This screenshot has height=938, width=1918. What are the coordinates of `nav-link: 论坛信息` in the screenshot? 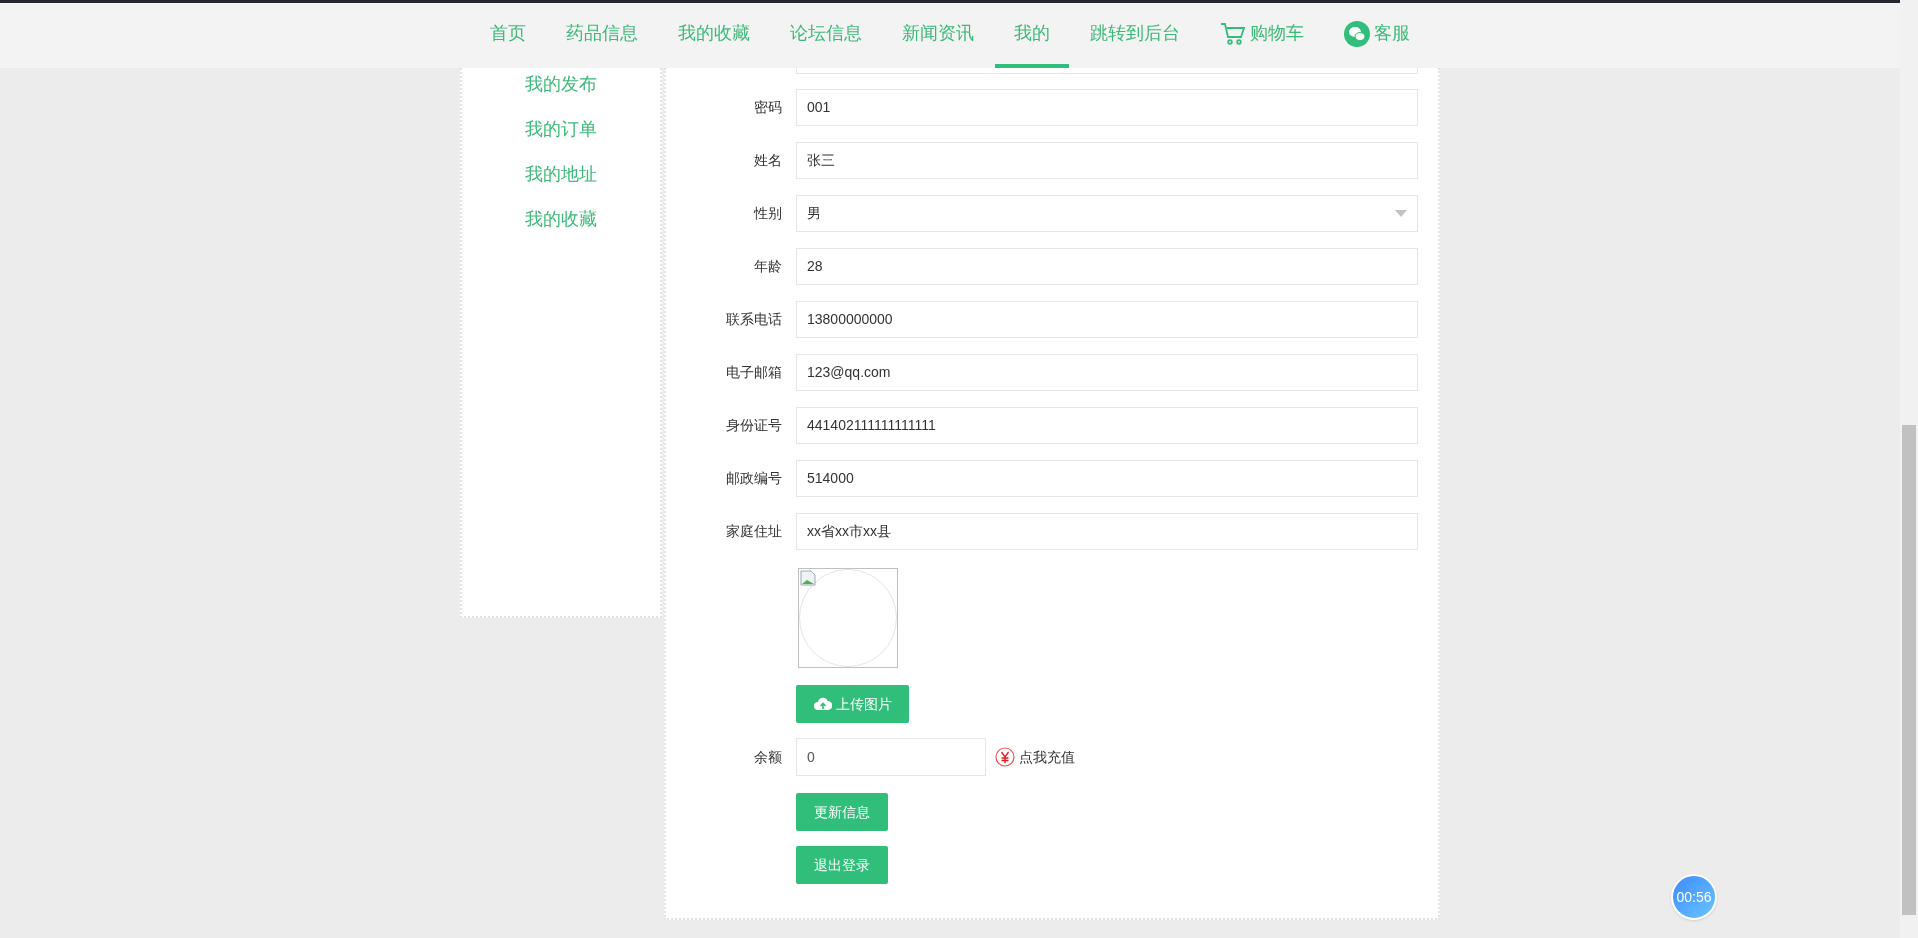 It's located at (826, 35).